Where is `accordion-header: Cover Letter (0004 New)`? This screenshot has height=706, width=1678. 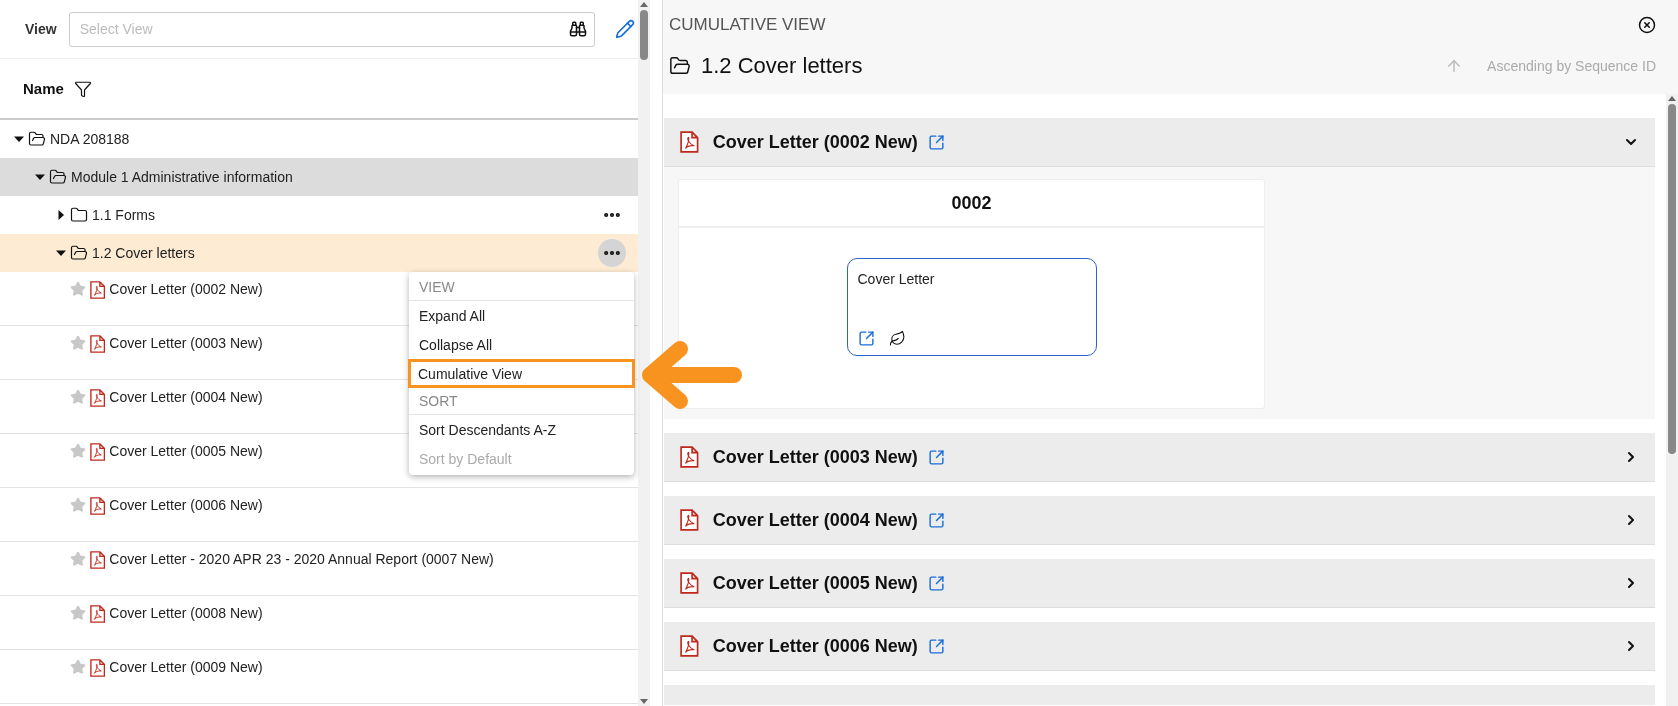
accordion-header: Cover Letter (0004 New) is located at coordinates (1159, 520).